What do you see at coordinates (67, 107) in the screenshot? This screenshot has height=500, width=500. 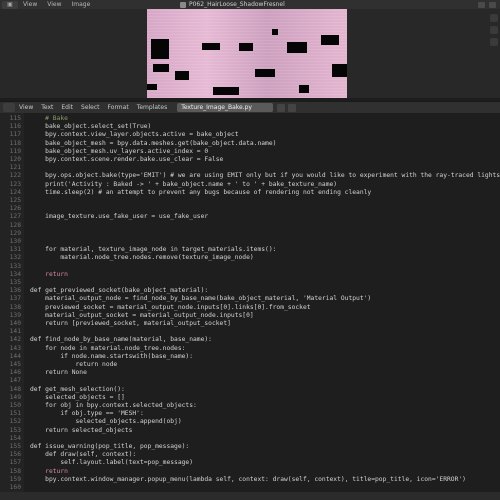 I see `menu-edit: Edit` at bounding box center [67, 107].